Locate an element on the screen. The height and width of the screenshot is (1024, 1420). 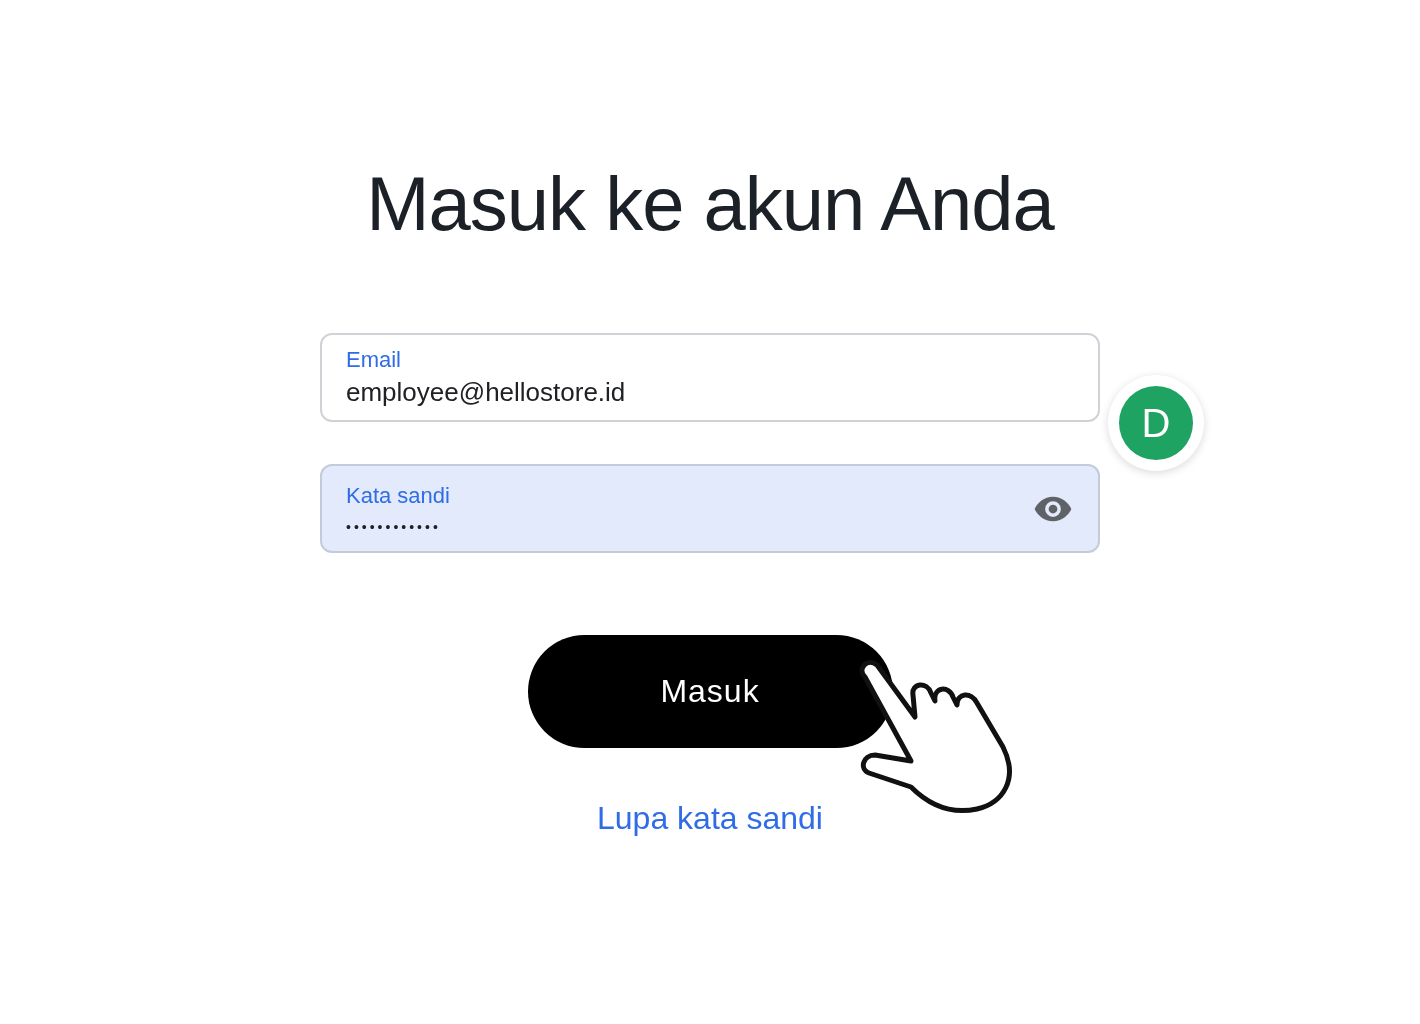
email-field: Email employee@hellostore.id is located at coordinates (710, 377).